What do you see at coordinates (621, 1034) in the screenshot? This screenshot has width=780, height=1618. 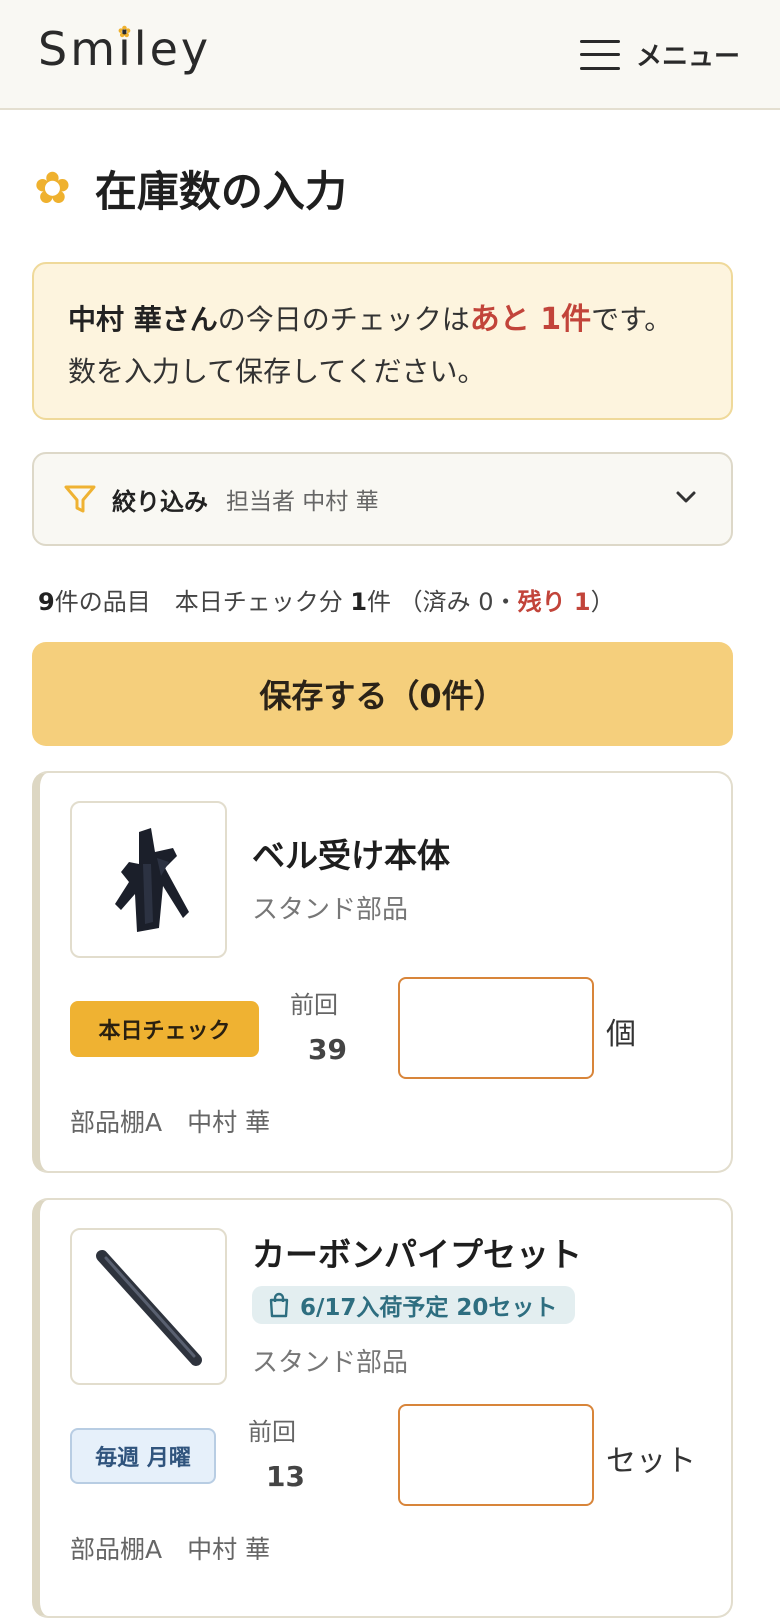 I see `unit-label: 個` at bounding box center [621, 1034].